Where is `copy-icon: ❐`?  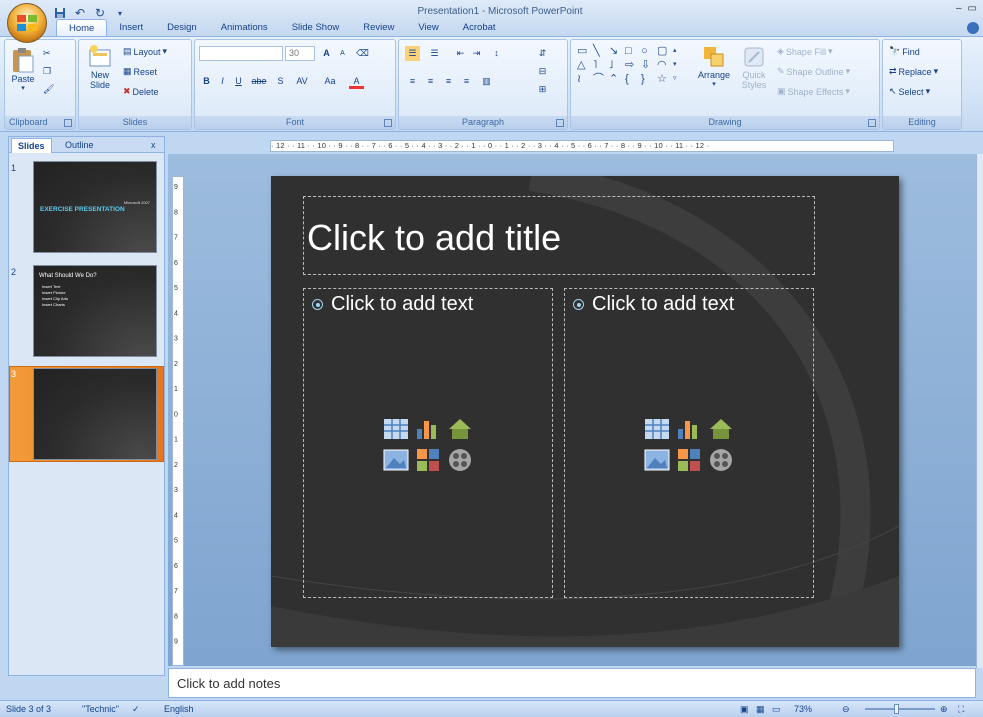 copy-icon: ❐ is located at coordinates (47, 71).